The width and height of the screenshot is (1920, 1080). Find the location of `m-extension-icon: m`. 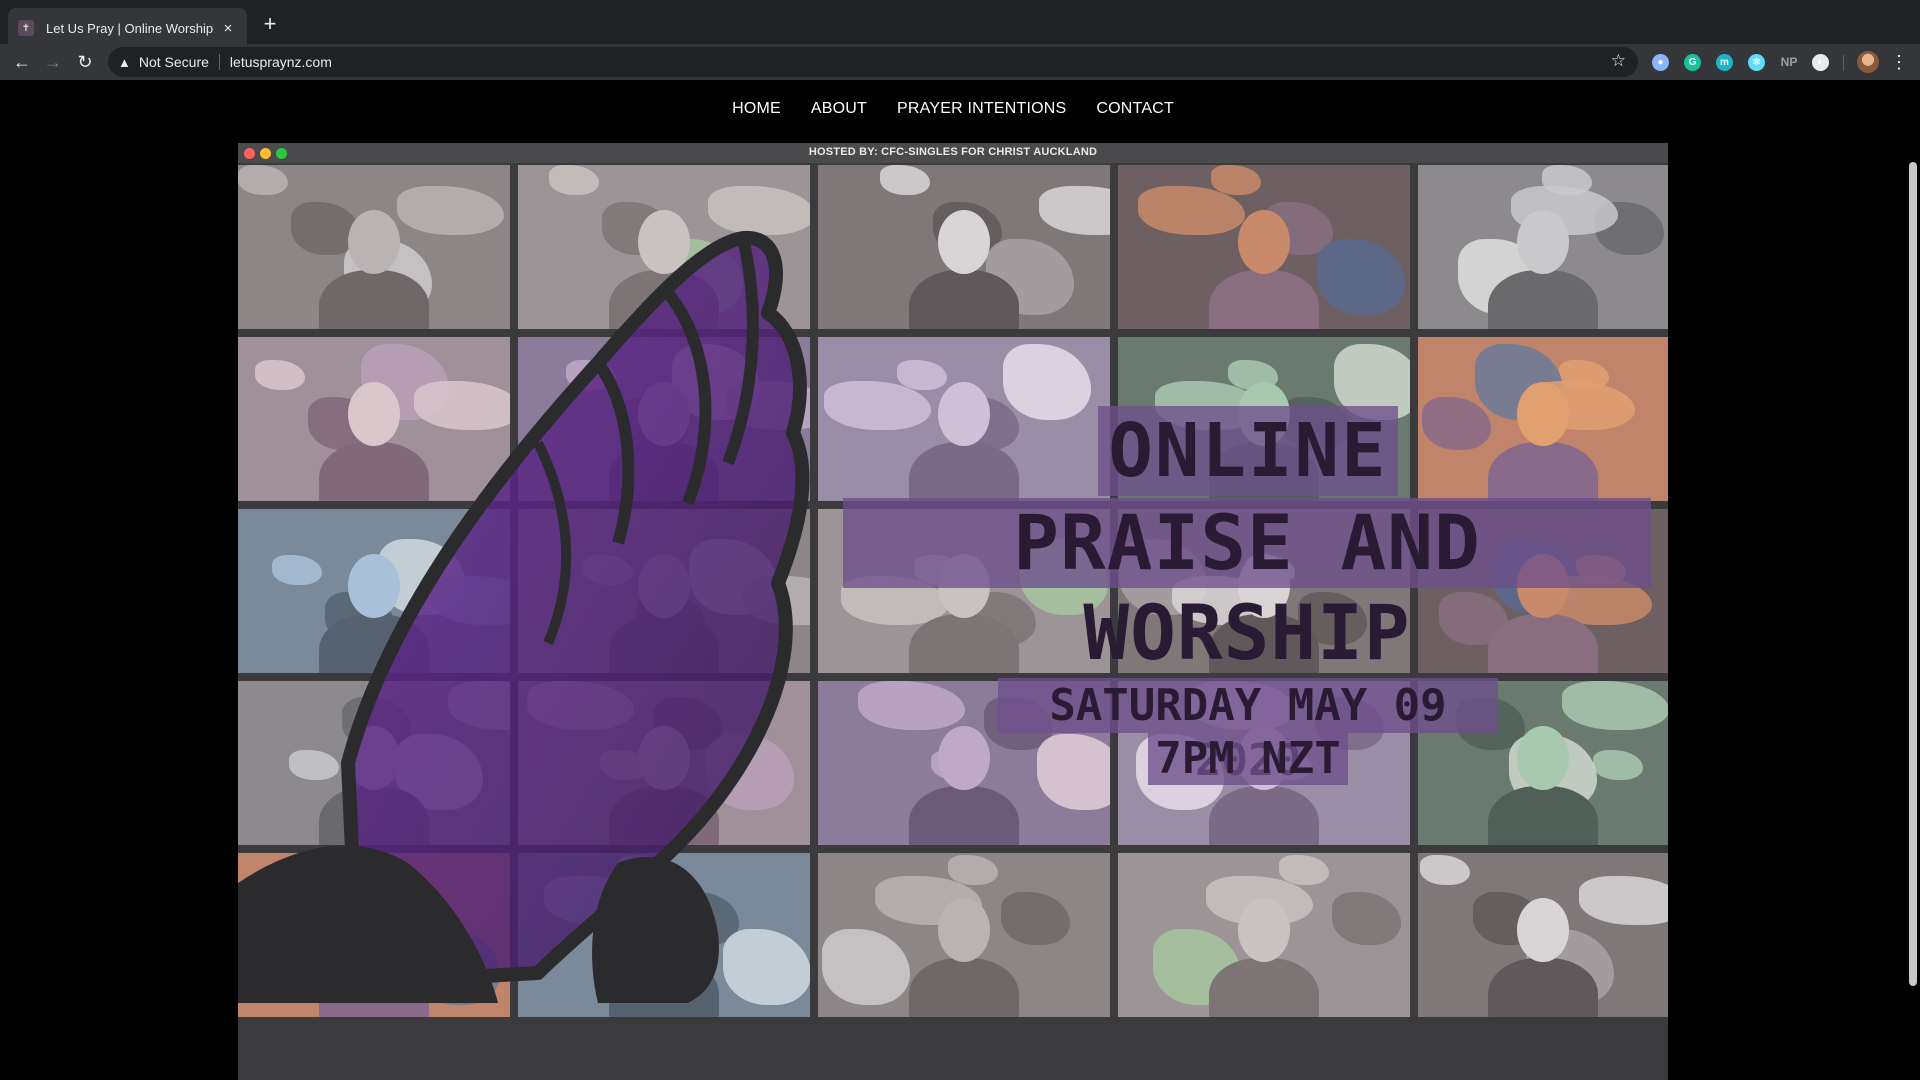

m-extension-icon: m is located at coordinates (1724, 62).